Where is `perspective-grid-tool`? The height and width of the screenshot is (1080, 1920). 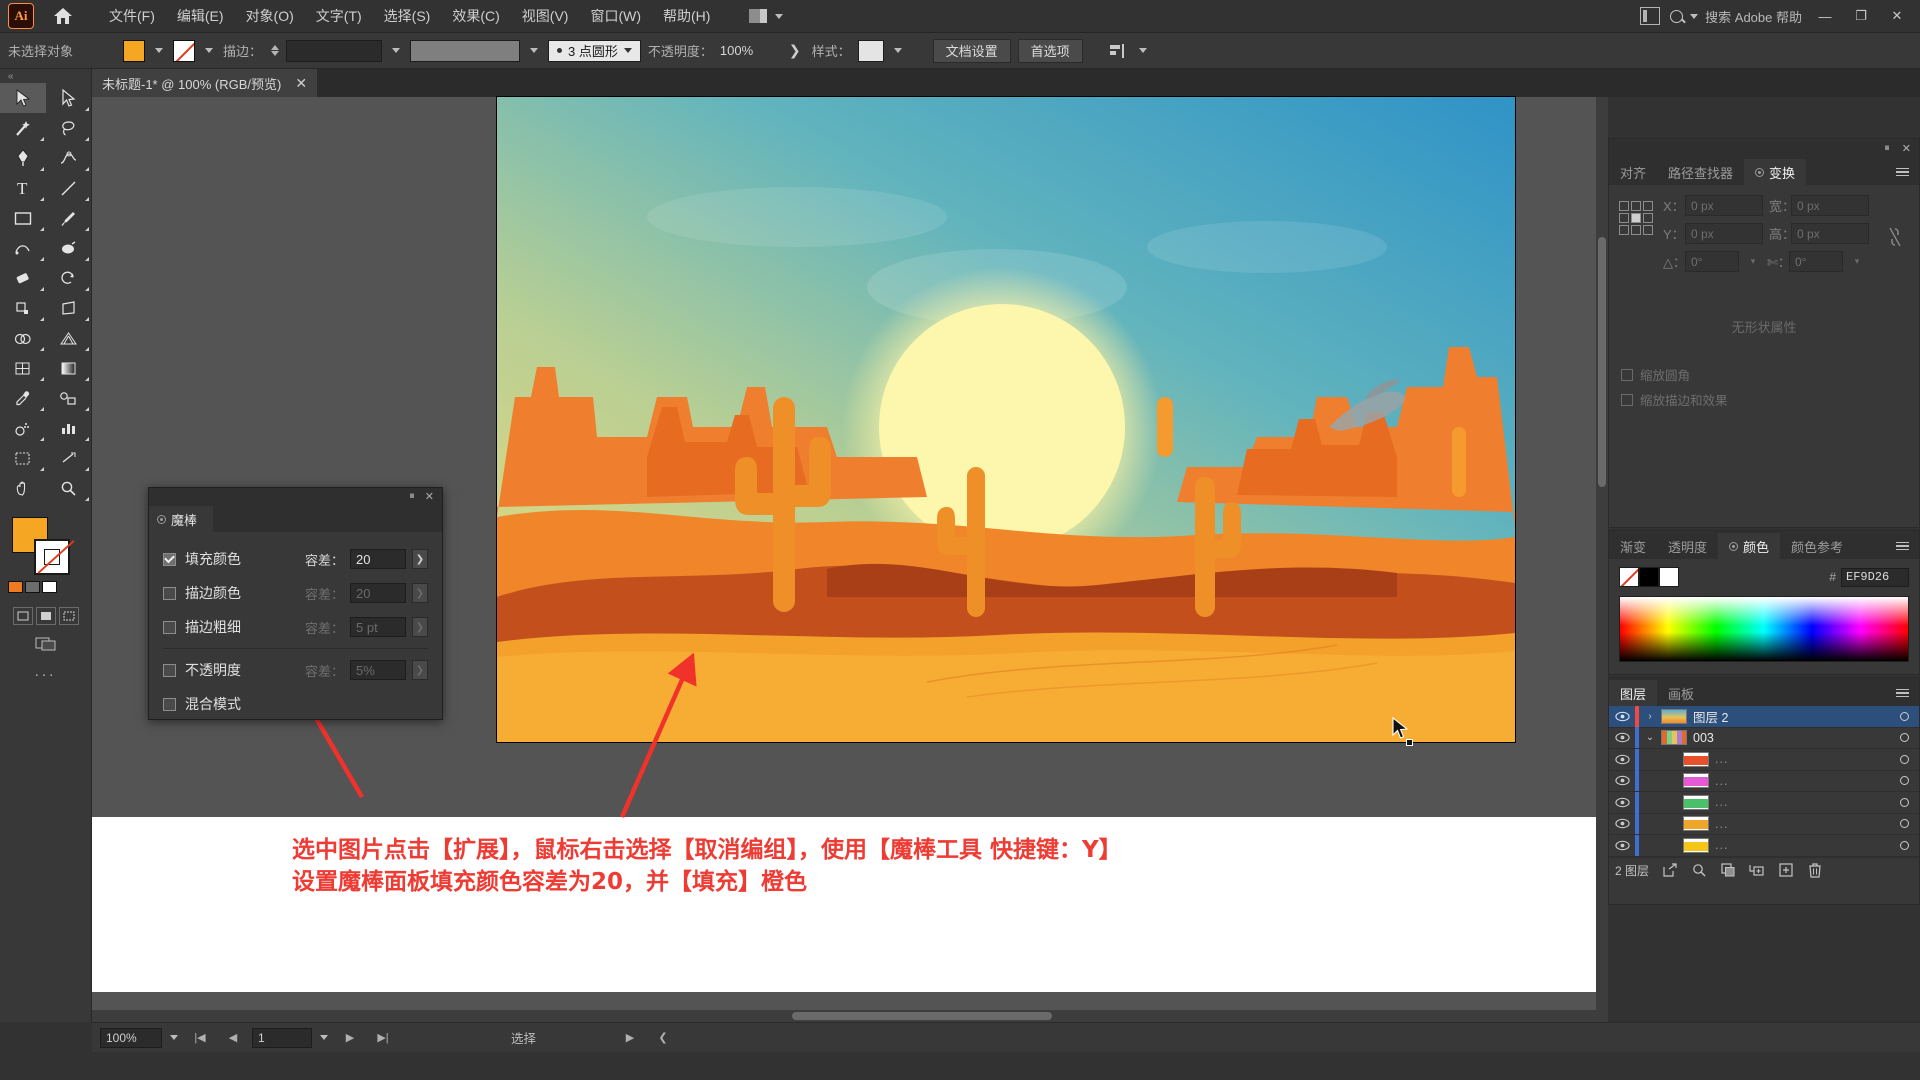 perspective-grid-tool is located at coordinates (69, 338).